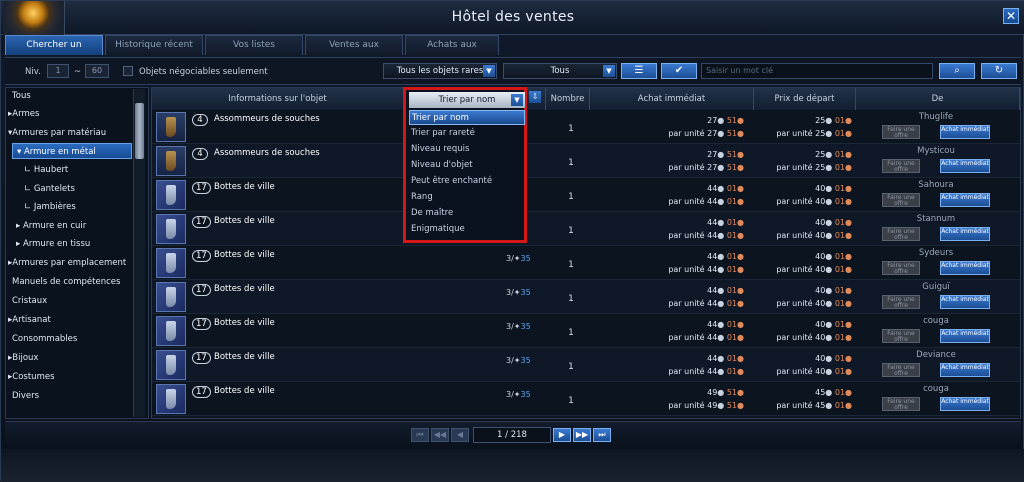 This screenshot has height=482, width=1024. I want to click on sidebar-item-gauntlets: ∟ Gantelets, so click(49, 189).